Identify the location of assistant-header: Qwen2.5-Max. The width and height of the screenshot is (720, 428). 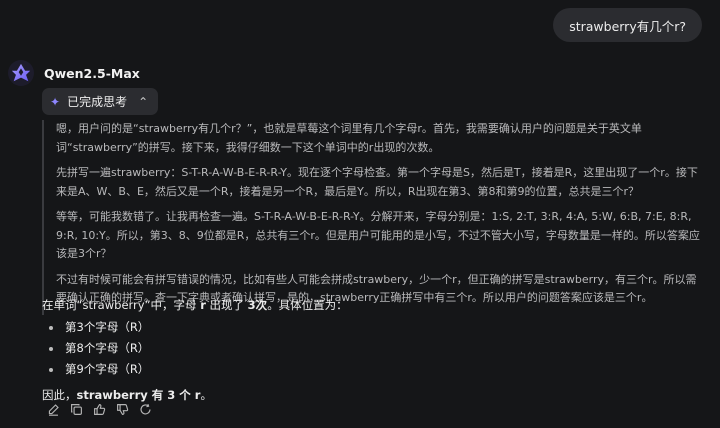
(74, 73).